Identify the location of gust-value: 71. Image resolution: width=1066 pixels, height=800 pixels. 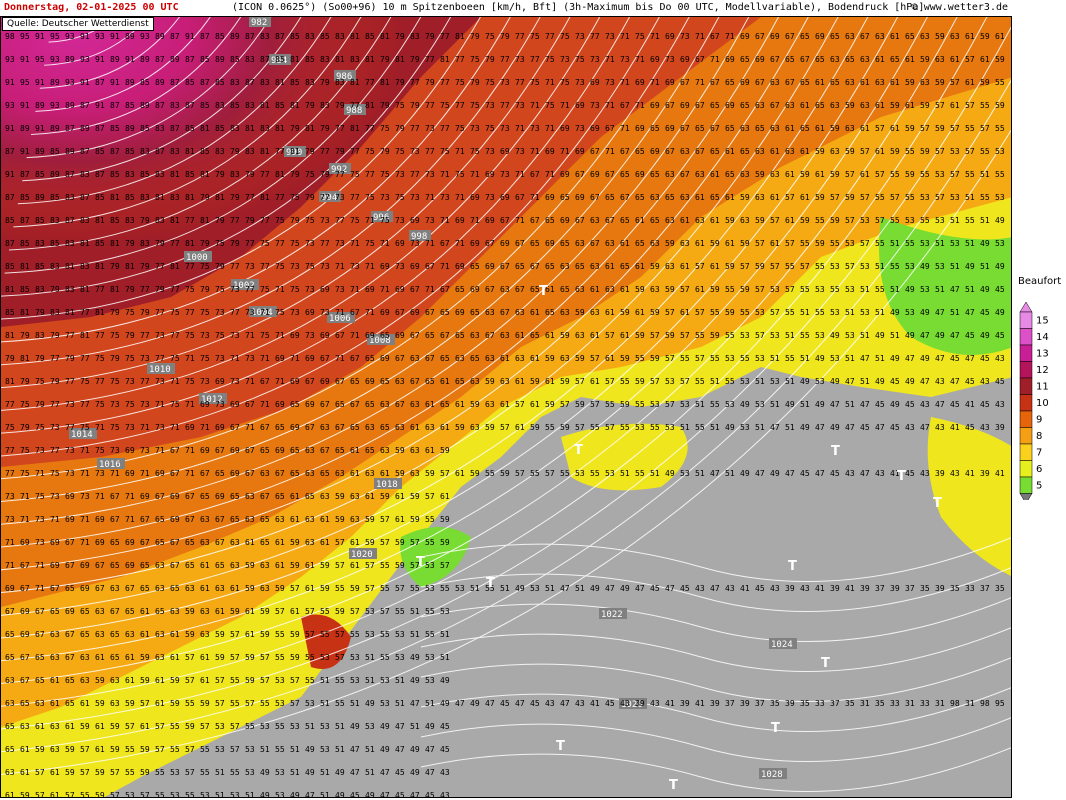
(55, 519).